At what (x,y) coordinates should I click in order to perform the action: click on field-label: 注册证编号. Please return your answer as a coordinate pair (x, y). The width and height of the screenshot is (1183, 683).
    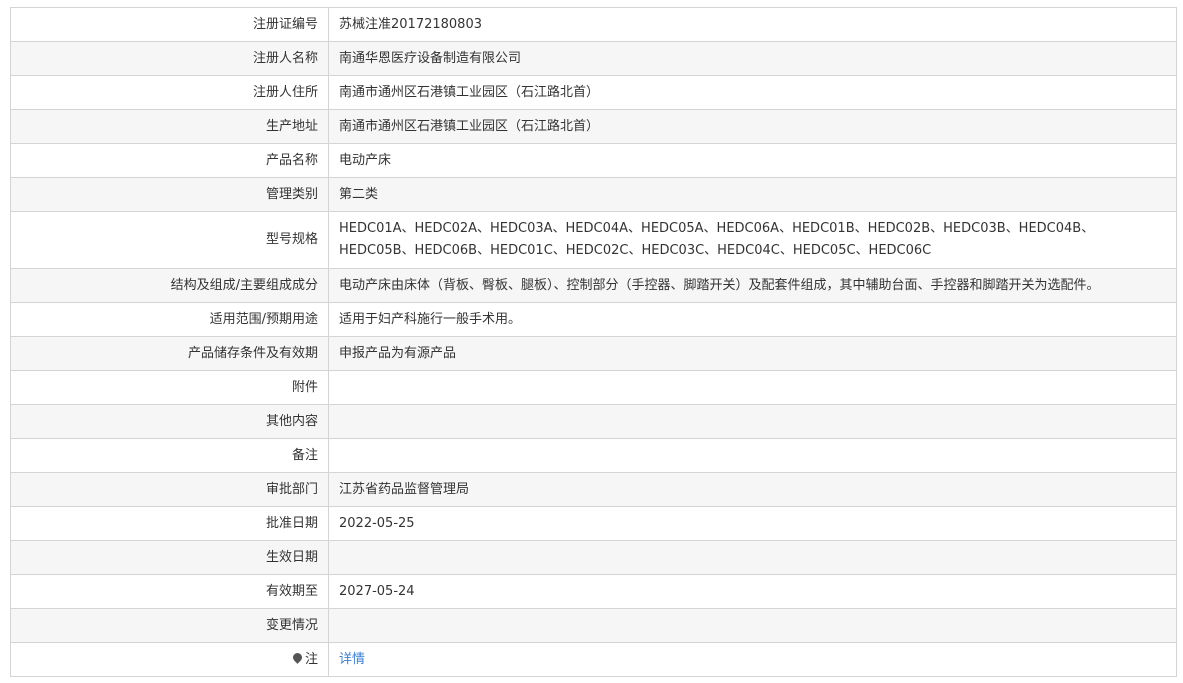
    Looking at the image, I should click on (169, 24).